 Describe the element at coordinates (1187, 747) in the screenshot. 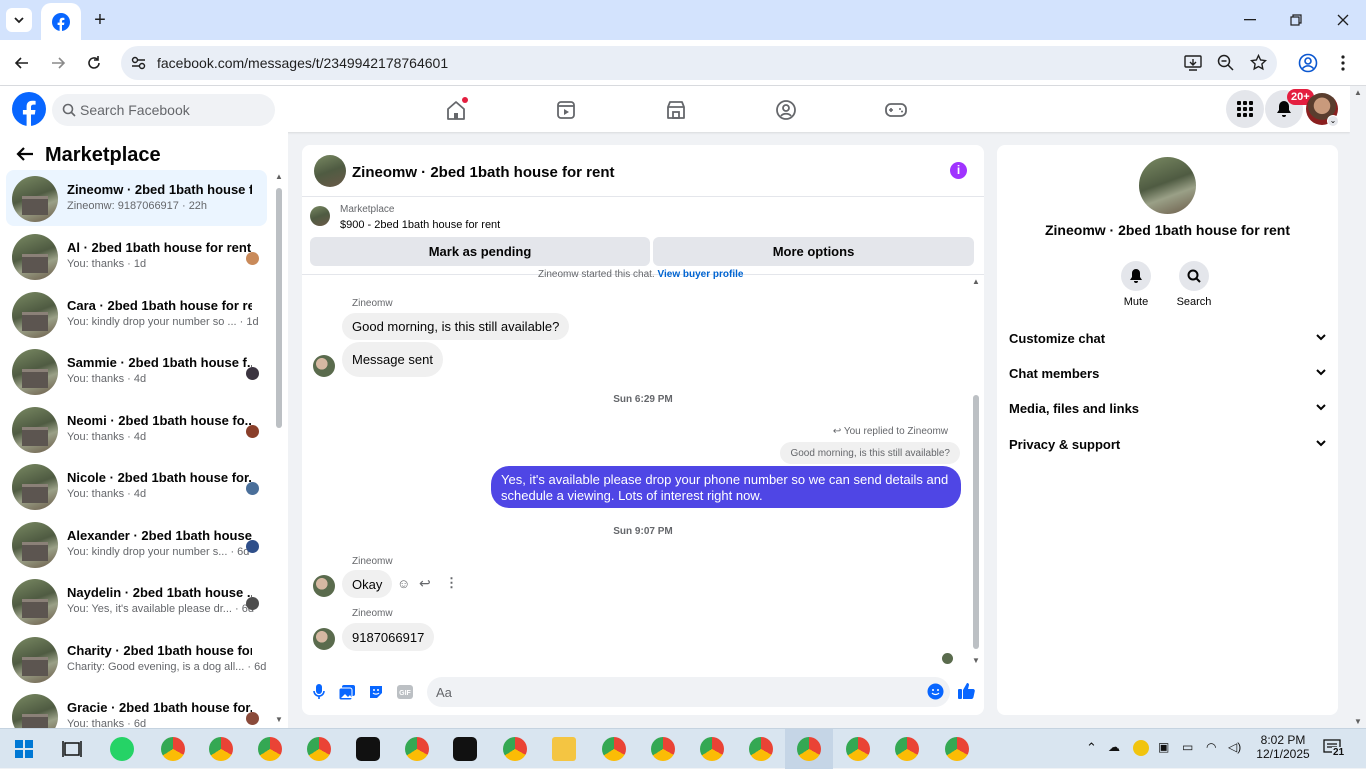

I see `battery-icon: ▭` at that location.